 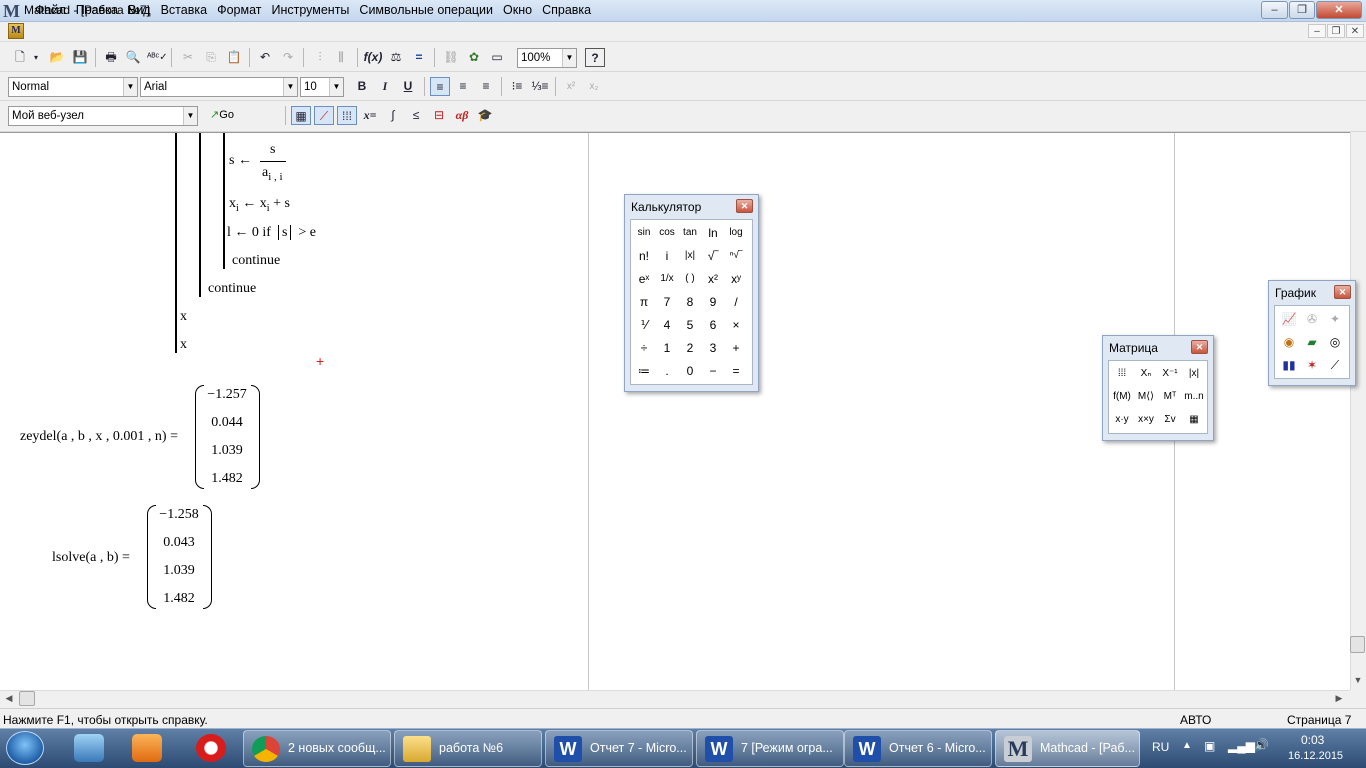 What do you see at coordinates (468, 748) in the screenshot?
I see `task-folder: работа №6` at bounding box center [468, 748].